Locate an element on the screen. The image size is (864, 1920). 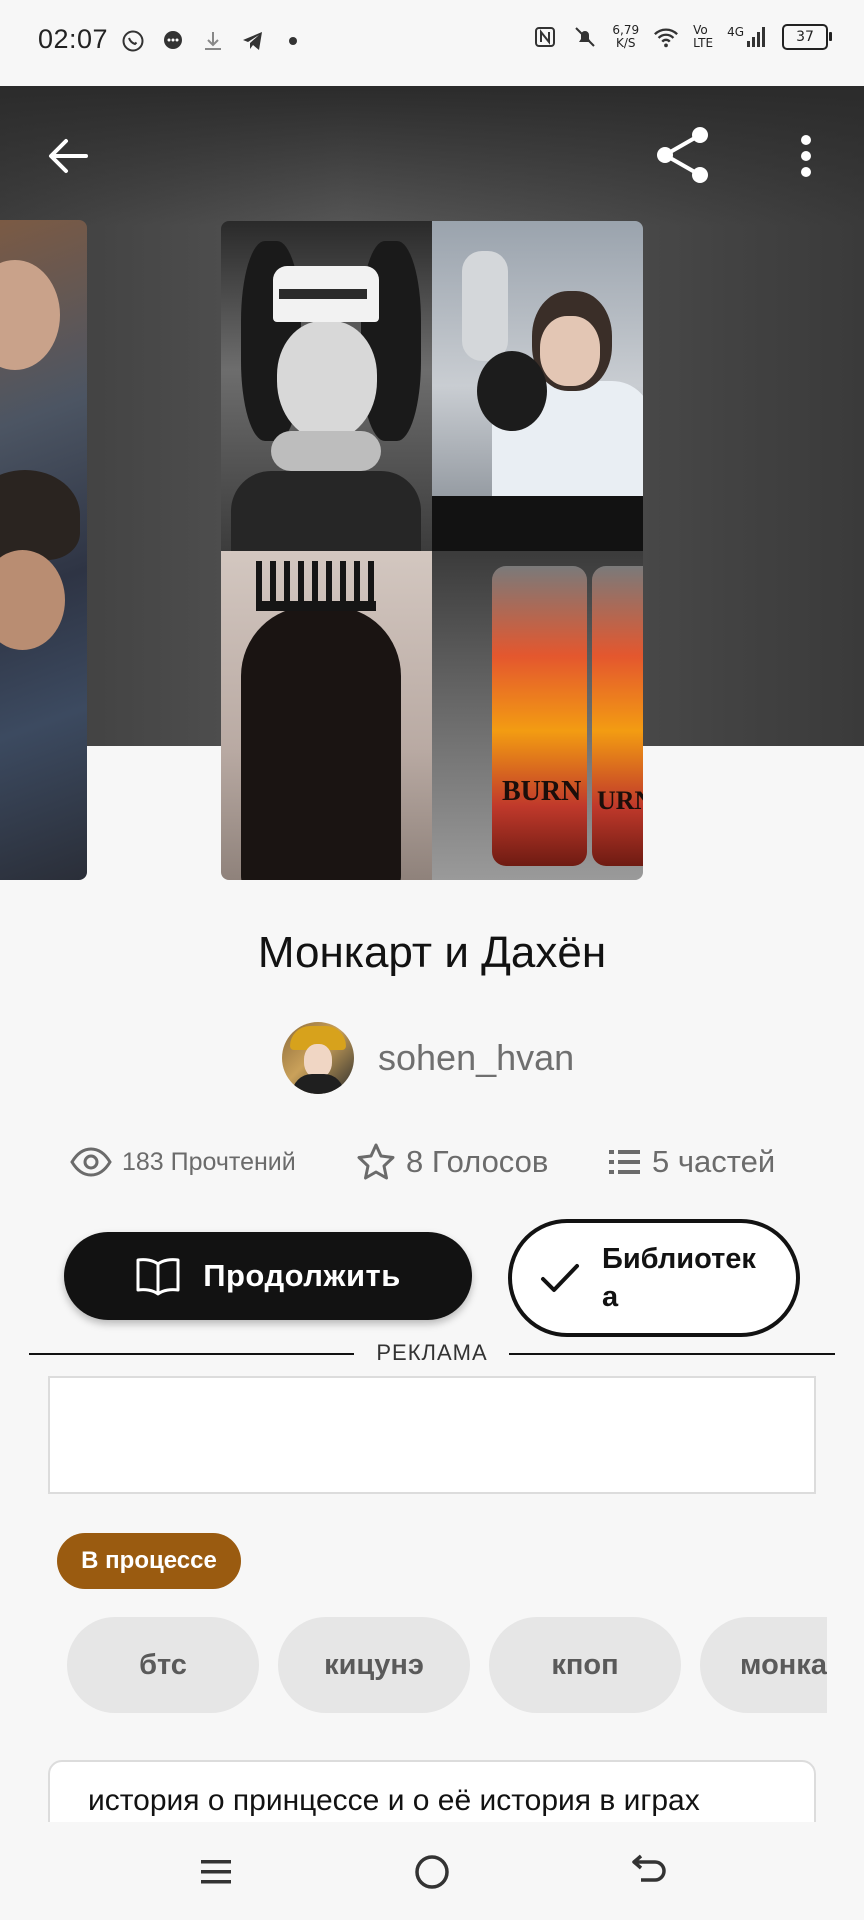
status-bar: 02:07 6,79 K/S Vo LTE 4G 37 is located at coordinates (432, 43).